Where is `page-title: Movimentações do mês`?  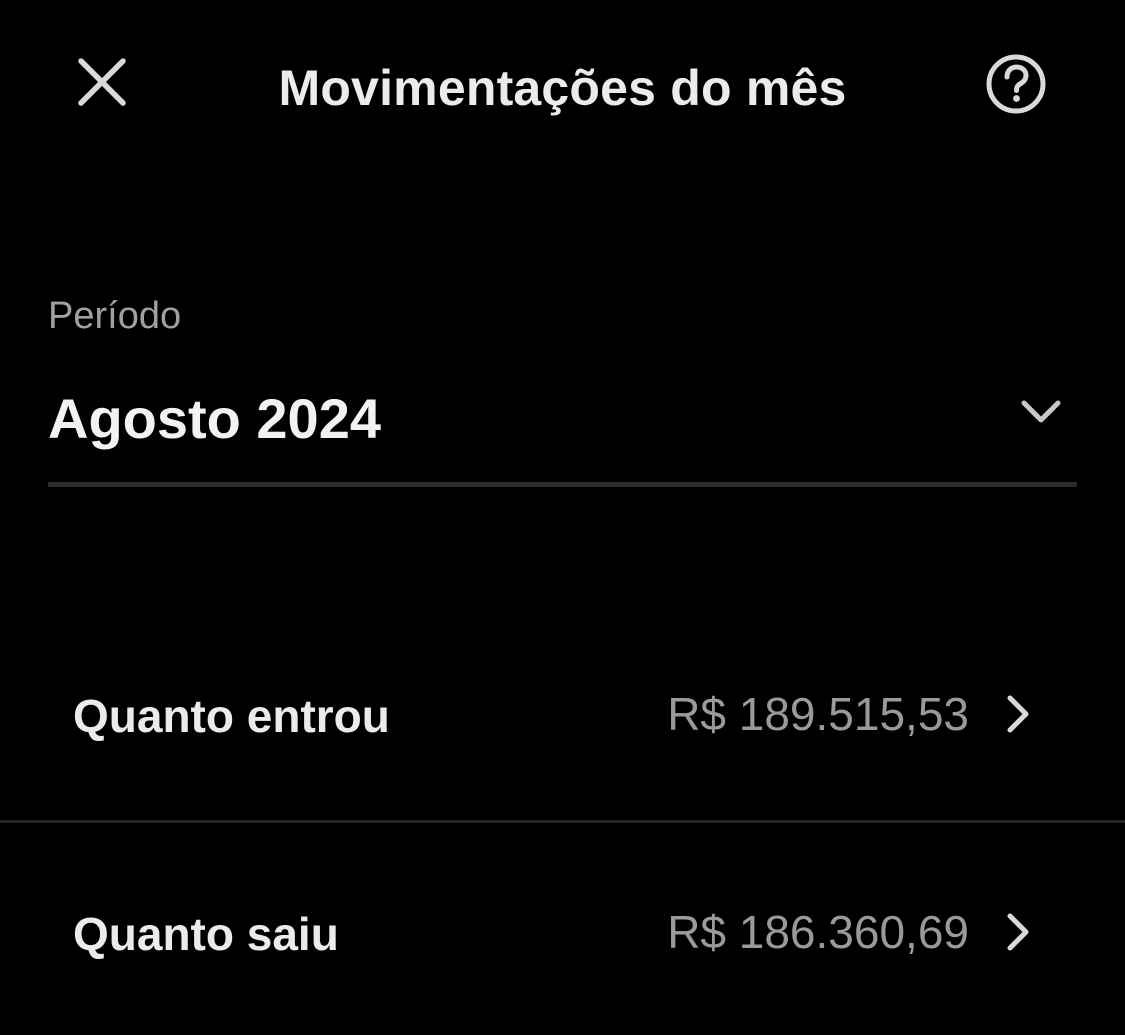 page-title: Movimentações do mês is located at coordinates (562, 88).